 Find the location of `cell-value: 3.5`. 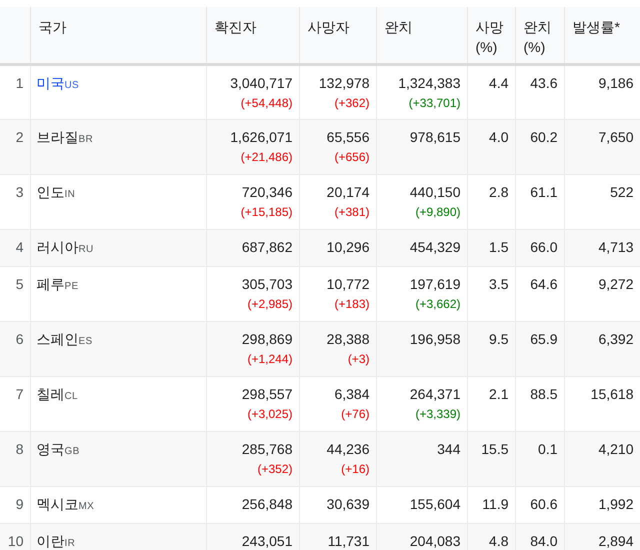

cell-value: 3.5 is located at coordinates (498, 284).